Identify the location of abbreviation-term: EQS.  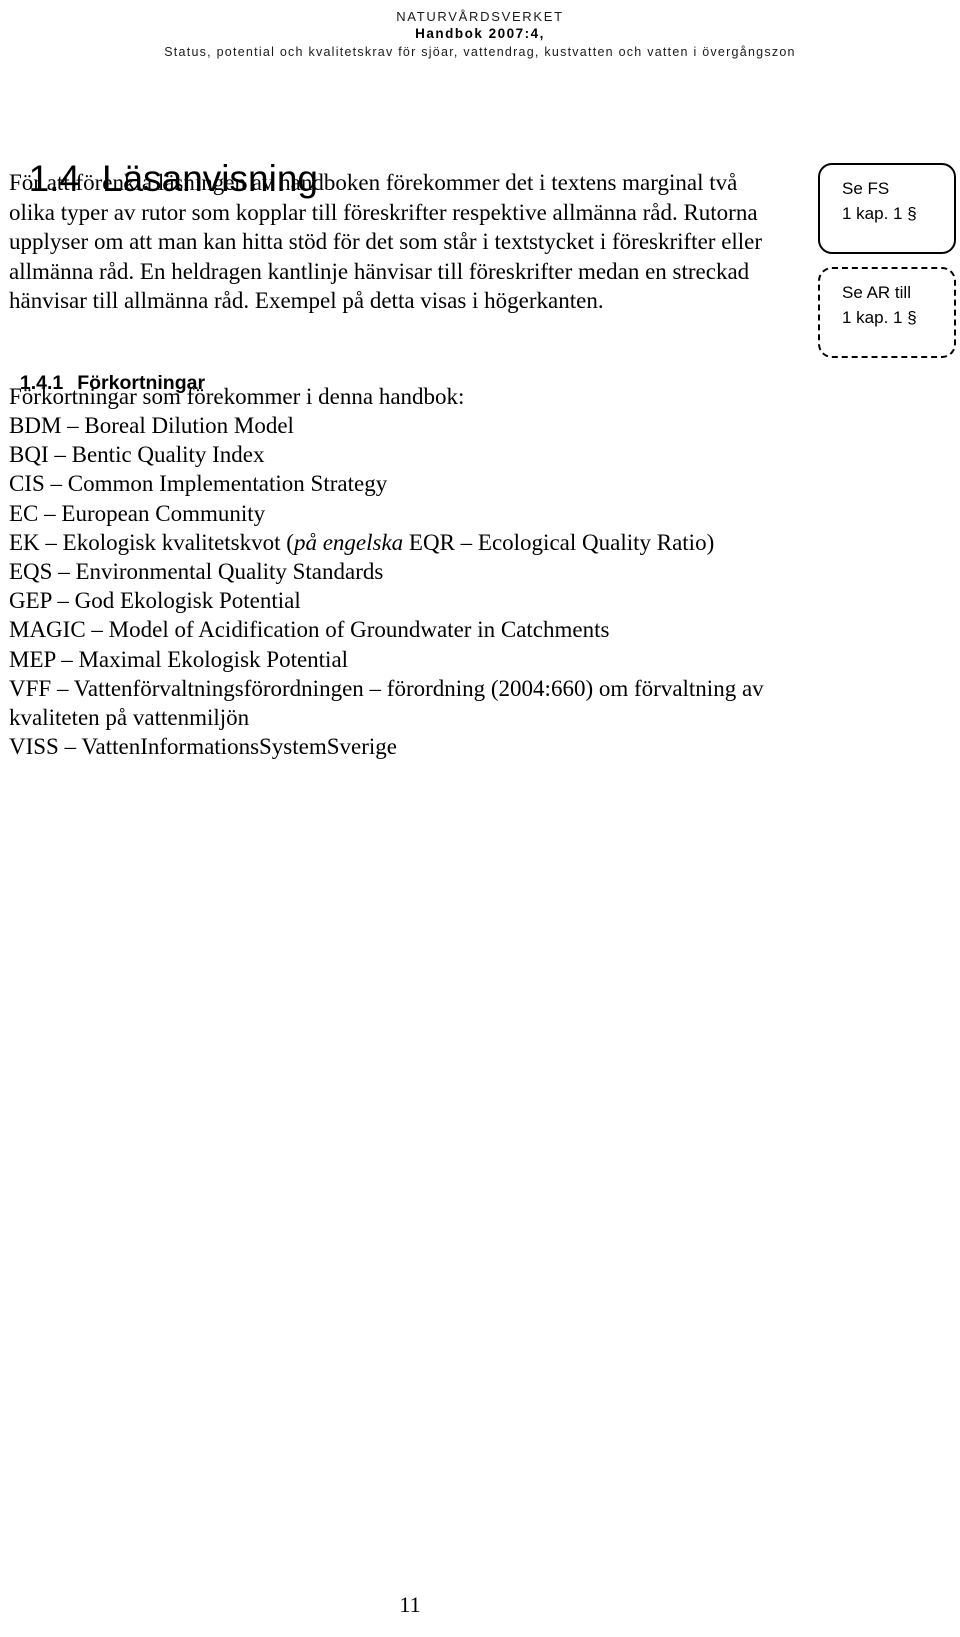
(31, 572).